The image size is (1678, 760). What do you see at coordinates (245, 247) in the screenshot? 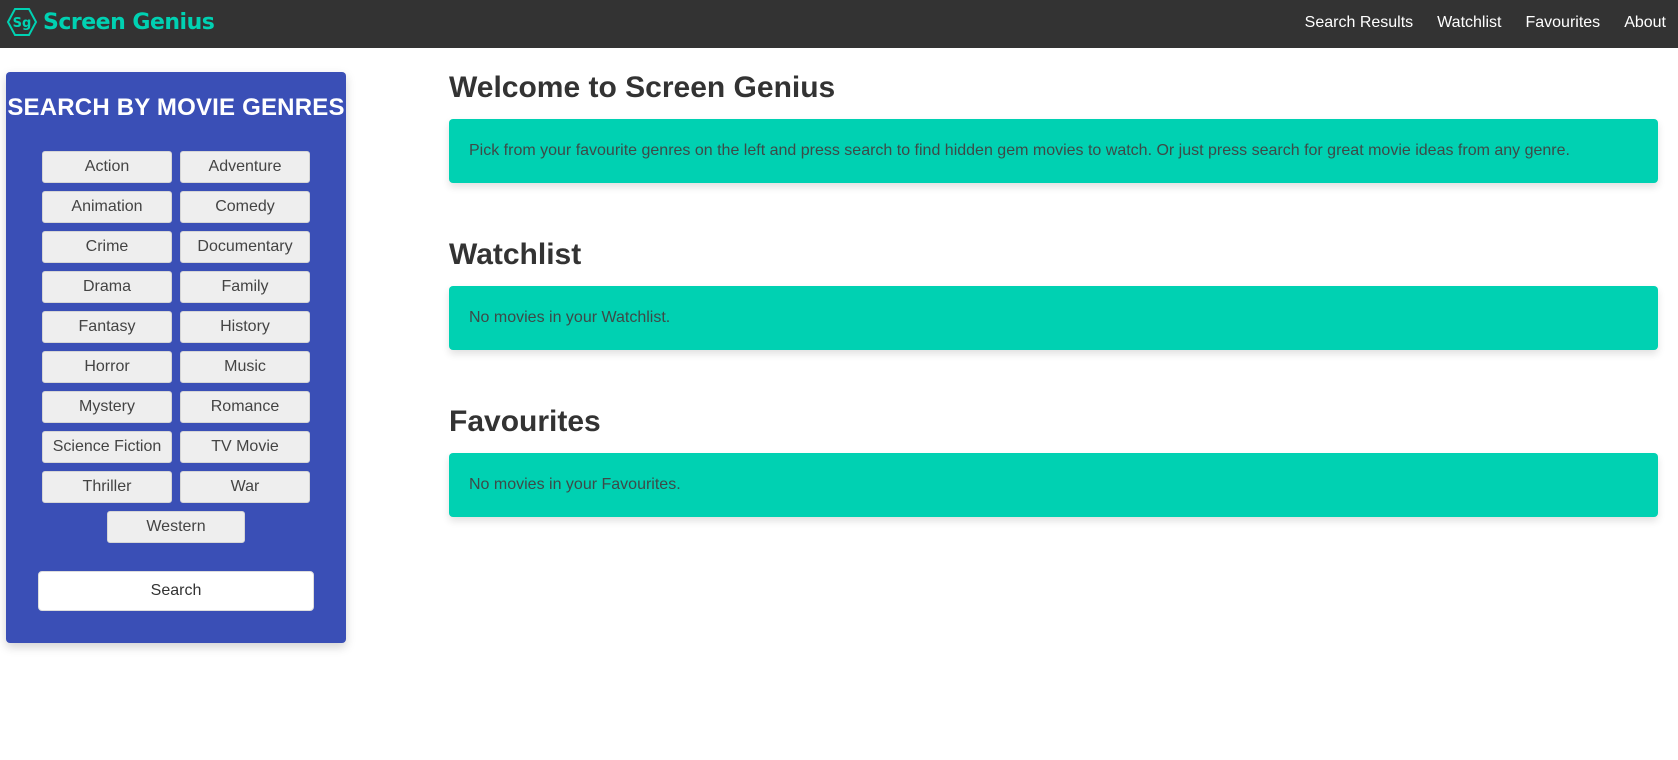
I see `genre-button-documentary: Documentary` at bounding box center [245, 247].